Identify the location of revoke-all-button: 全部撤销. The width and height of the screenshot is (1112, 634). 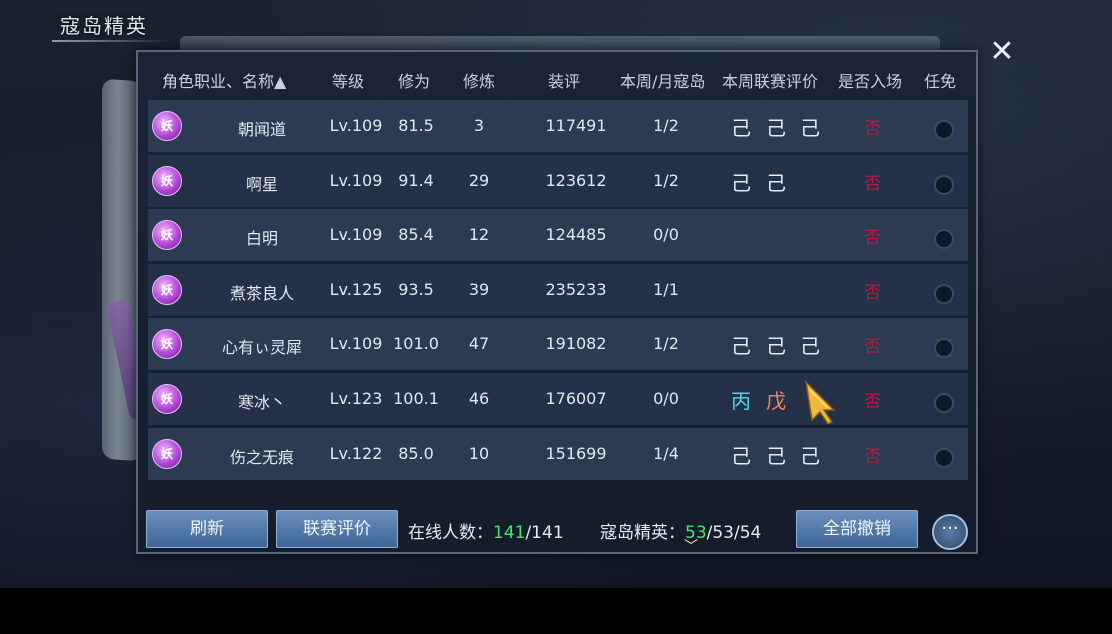
(857, 529).